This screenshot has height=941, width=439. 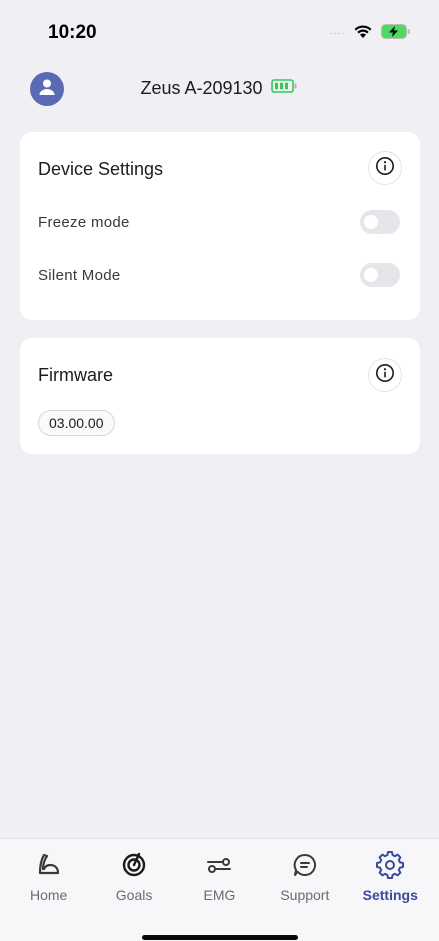 I want to click on device-info: Zeus A-209130, so click(x=219, y=88).